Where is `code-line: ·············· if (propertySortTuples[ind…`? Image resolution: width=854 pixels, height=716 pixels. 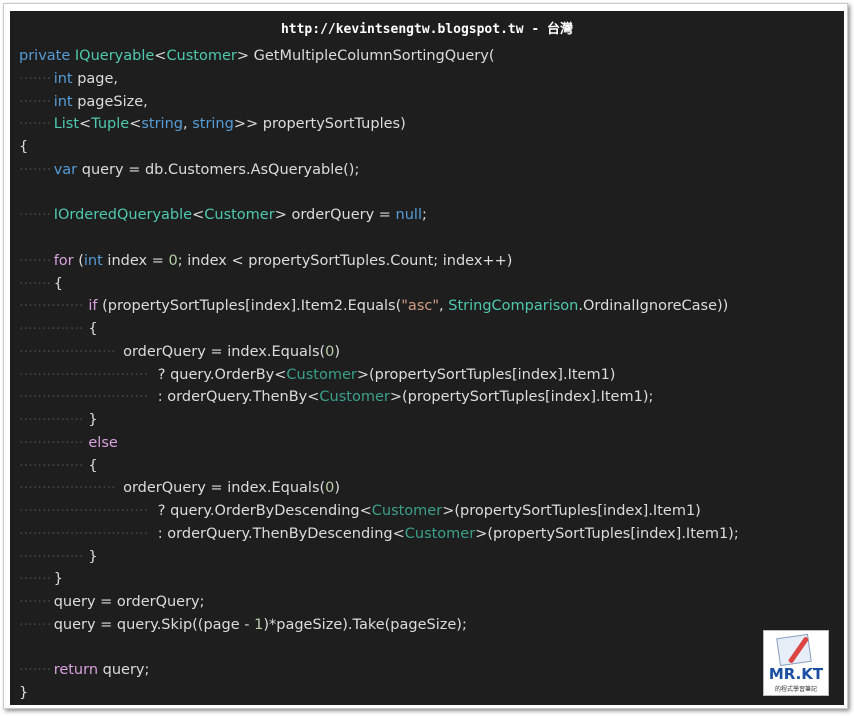
code-line: ·············· if (propertySortTuples[ind… is located at coordinates (431, 306).